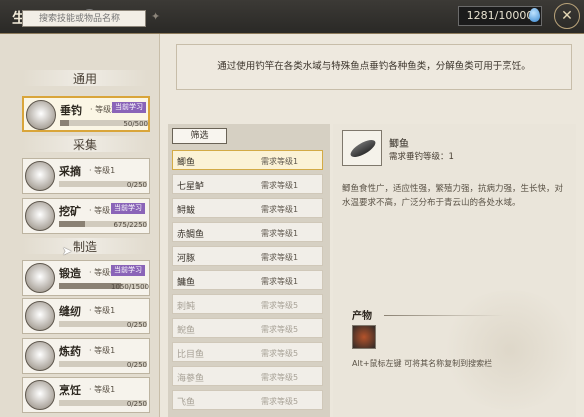  Describe the element at coordinates (567, 16) in the screenshot. I see `close-icon: ✕` at that location.